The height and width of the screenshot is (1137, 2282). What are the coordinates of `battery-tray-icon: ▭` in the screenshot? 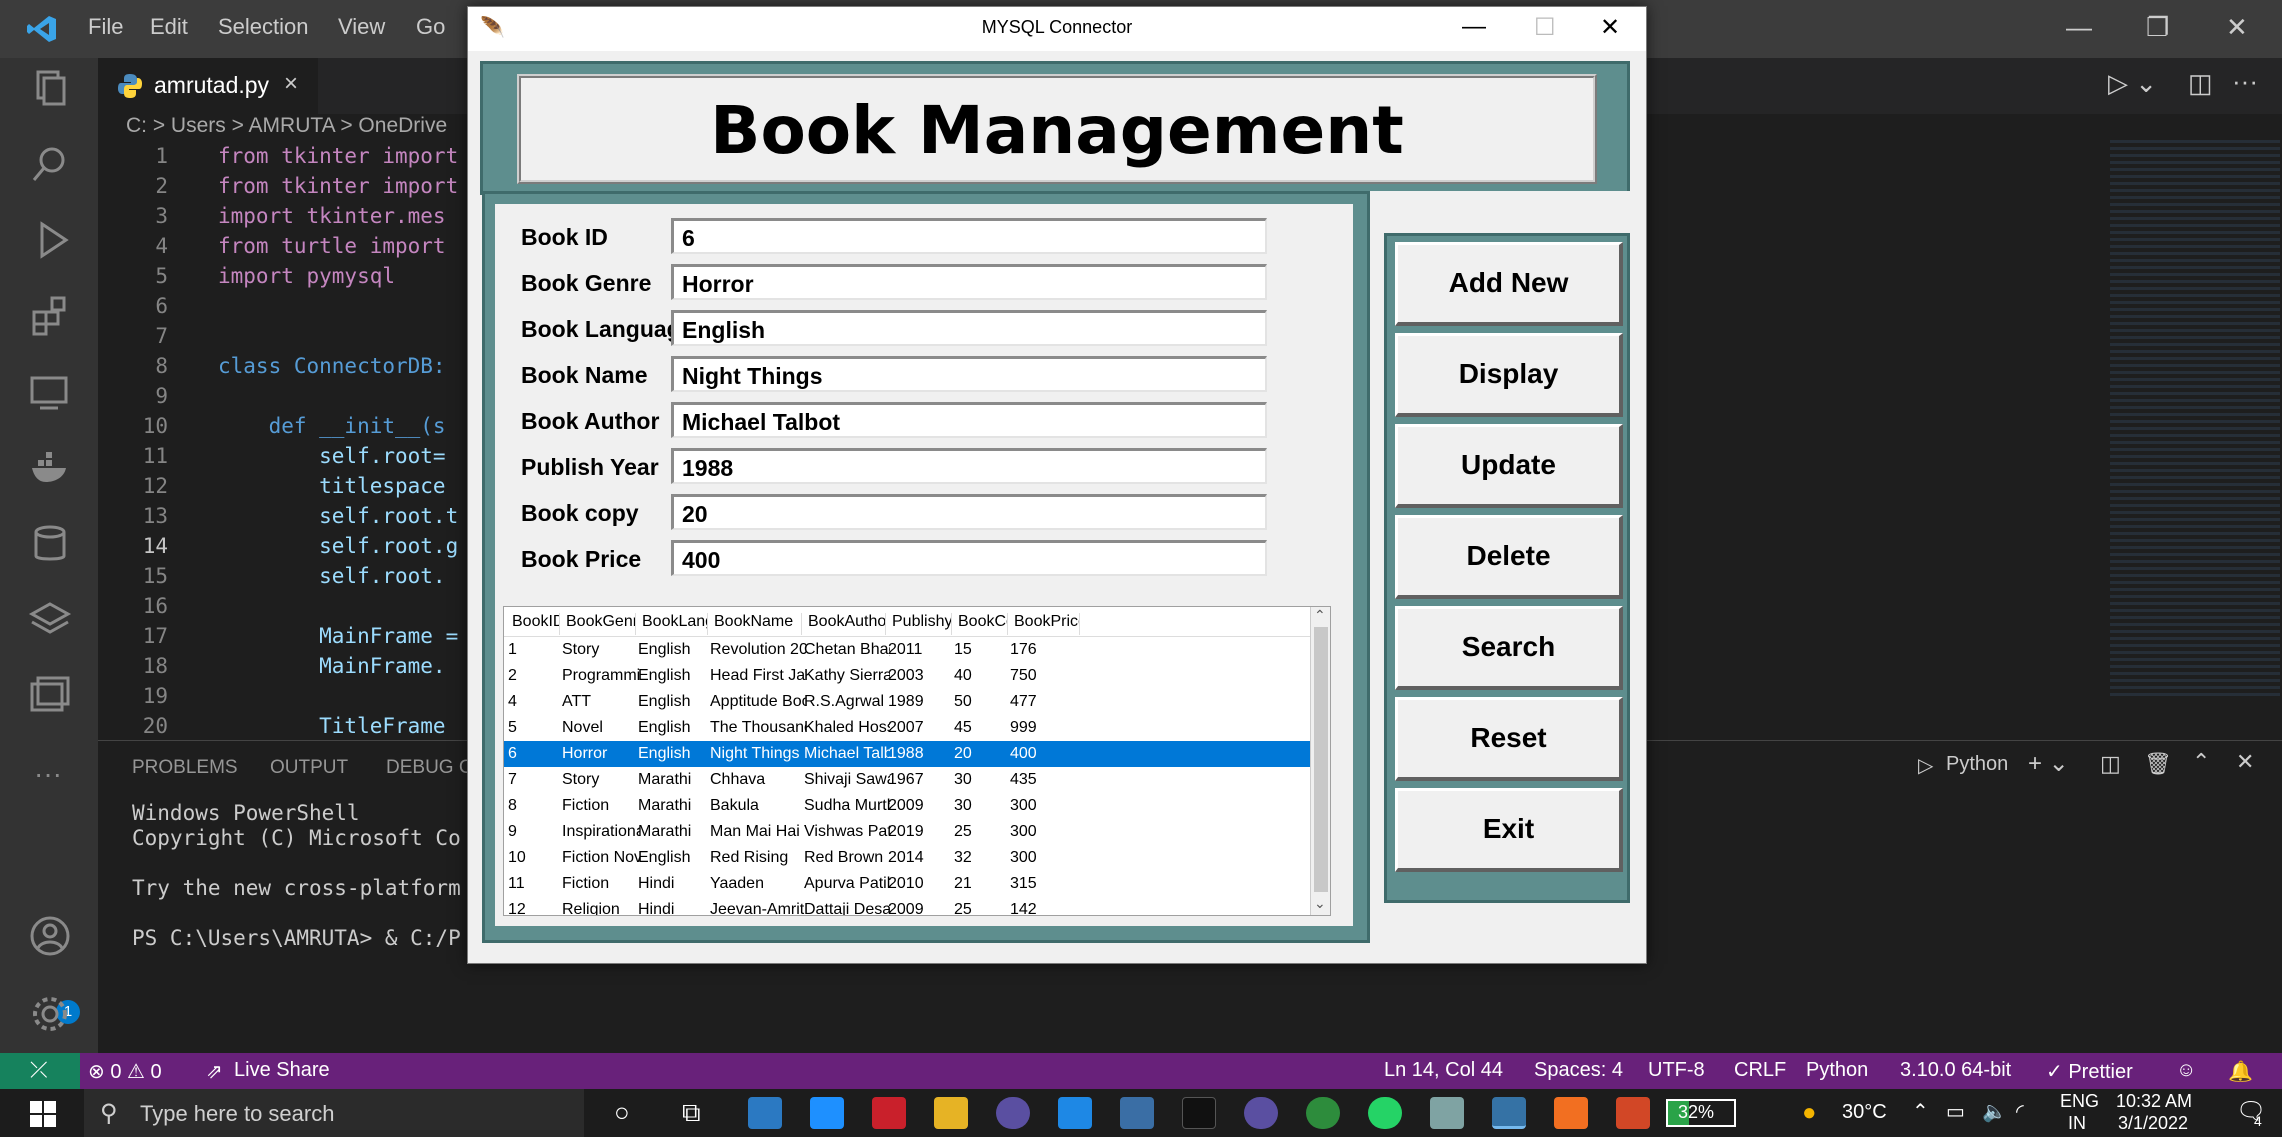 It's located at (1955, 1111).